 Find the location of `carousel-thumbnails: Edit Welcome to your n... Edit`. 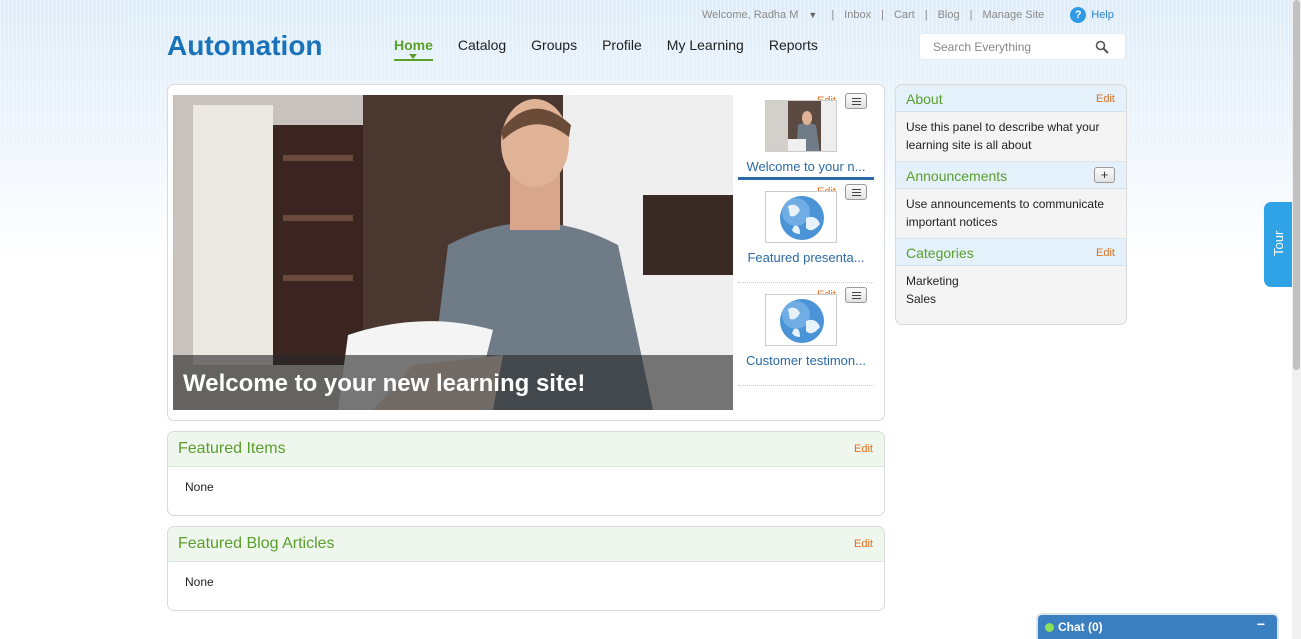

carousel-thumbnails: Edit Welcome to your n... Edit is located at coordinates (806, 237).